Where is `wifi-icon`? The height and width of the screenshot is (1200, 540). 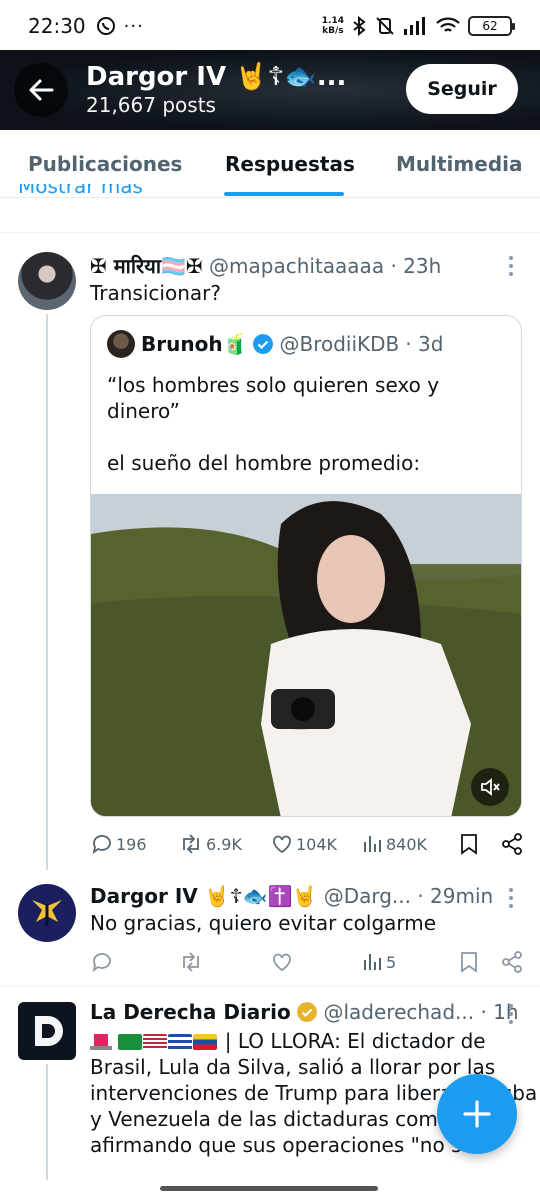
wifi-icon is located at coordinates (448, 24).